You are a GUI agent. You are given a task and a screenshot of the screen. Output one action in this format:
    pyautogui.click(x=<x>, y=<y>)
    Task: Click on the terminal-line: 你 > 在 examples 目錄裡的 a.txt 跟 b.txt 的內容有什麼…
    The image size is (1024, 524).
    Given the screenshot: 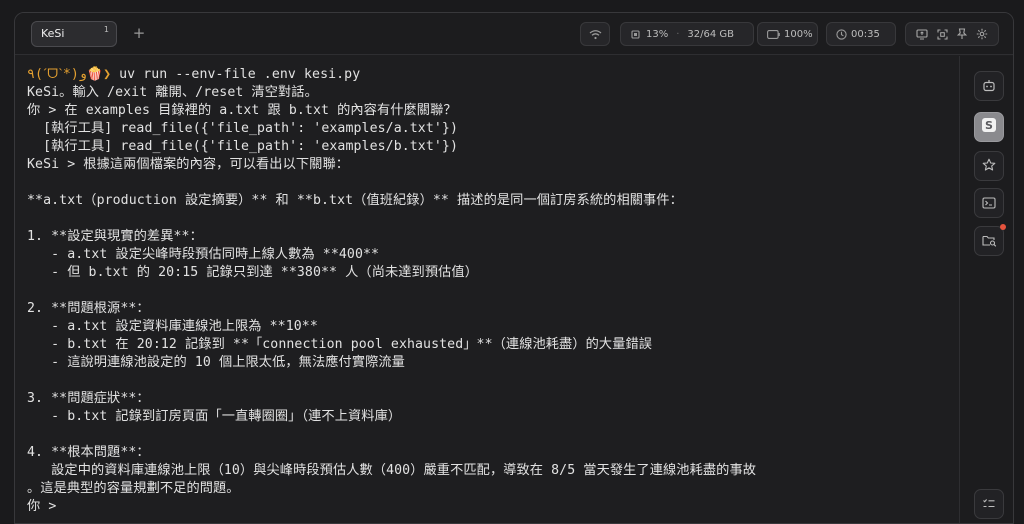 What is the action you would take?
    pyautogui.click(x=242, y=110)
    